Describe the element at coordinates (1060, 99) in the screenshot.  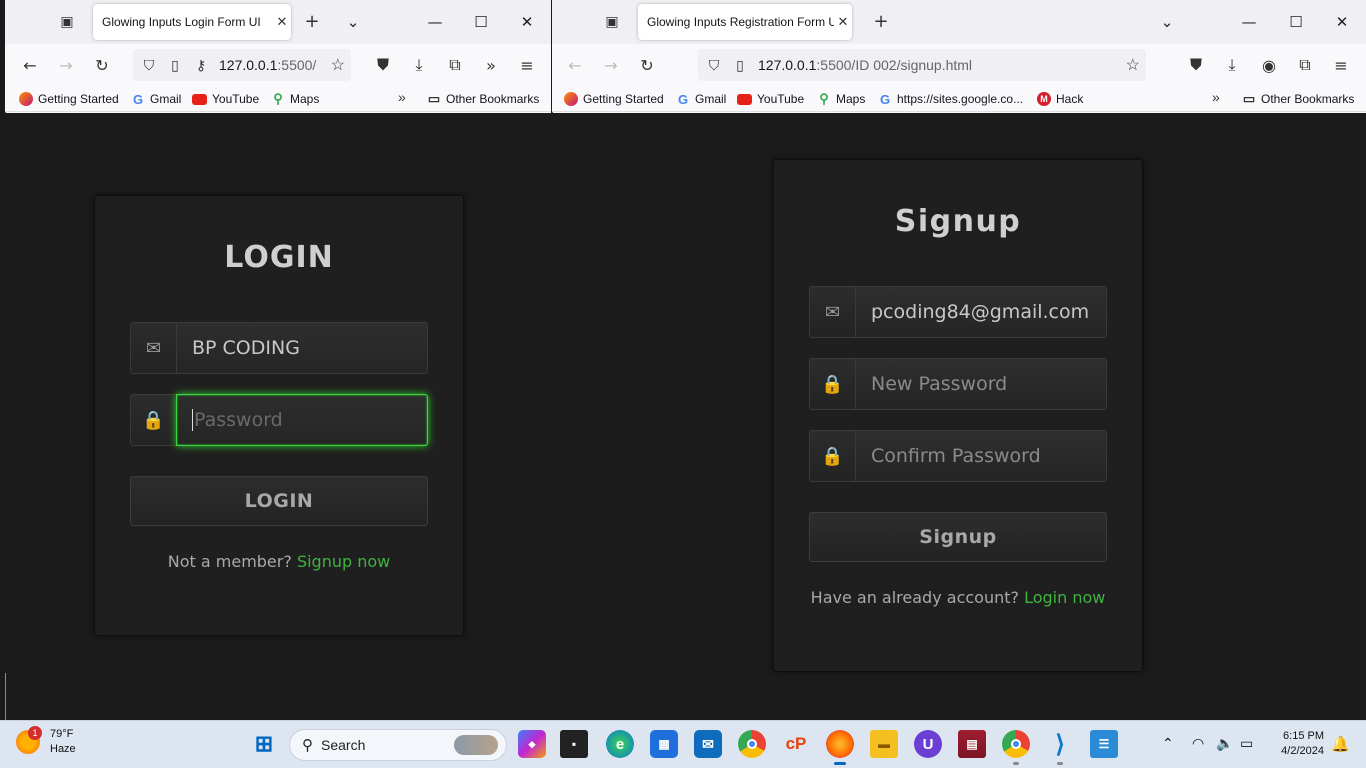
I see `bookmark-hack: M Hack` at that location.